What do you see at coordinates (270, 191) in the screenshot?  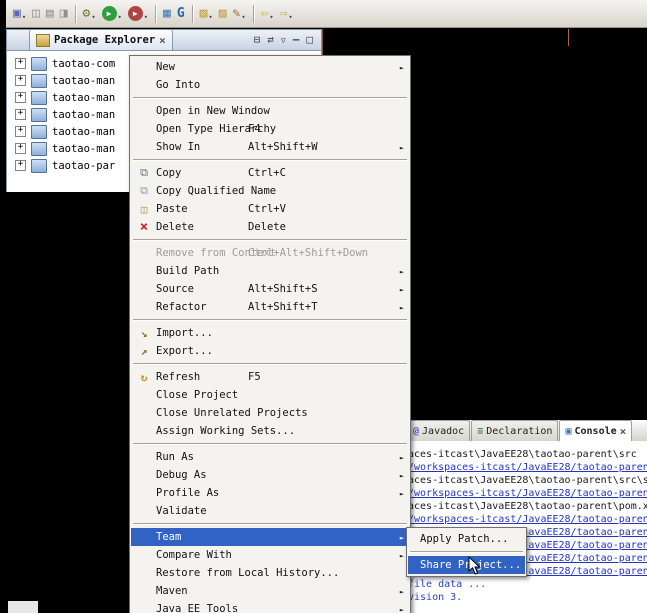 I see `menu-item-copy-qualified-name: Copy Qualified Name` at bounding box center [270, 191].